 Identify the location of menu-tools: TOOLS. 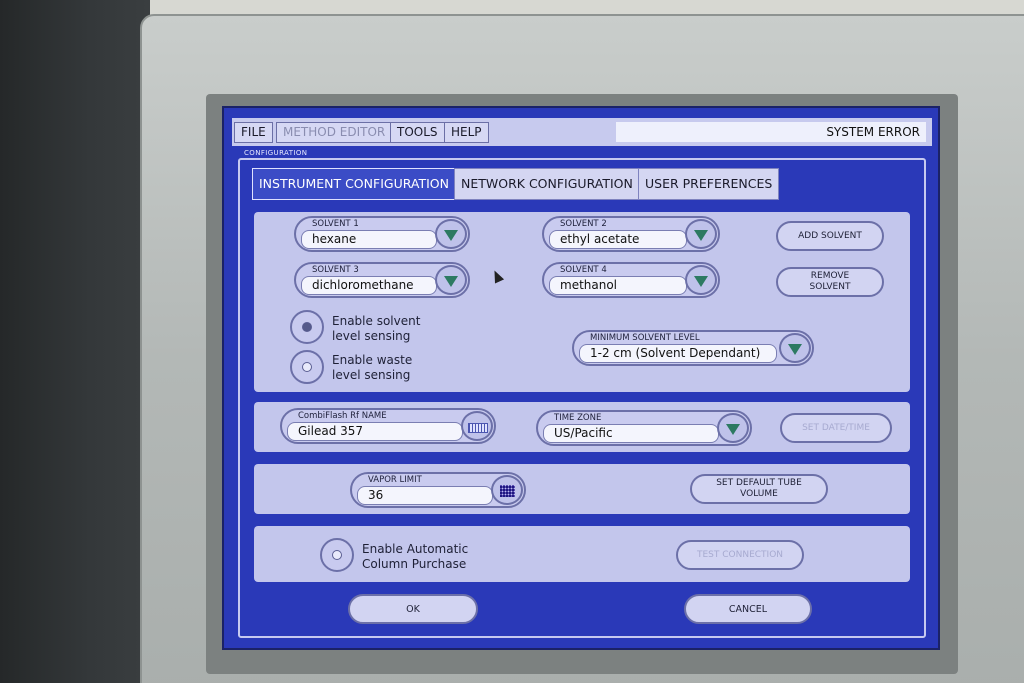
(417, 132).